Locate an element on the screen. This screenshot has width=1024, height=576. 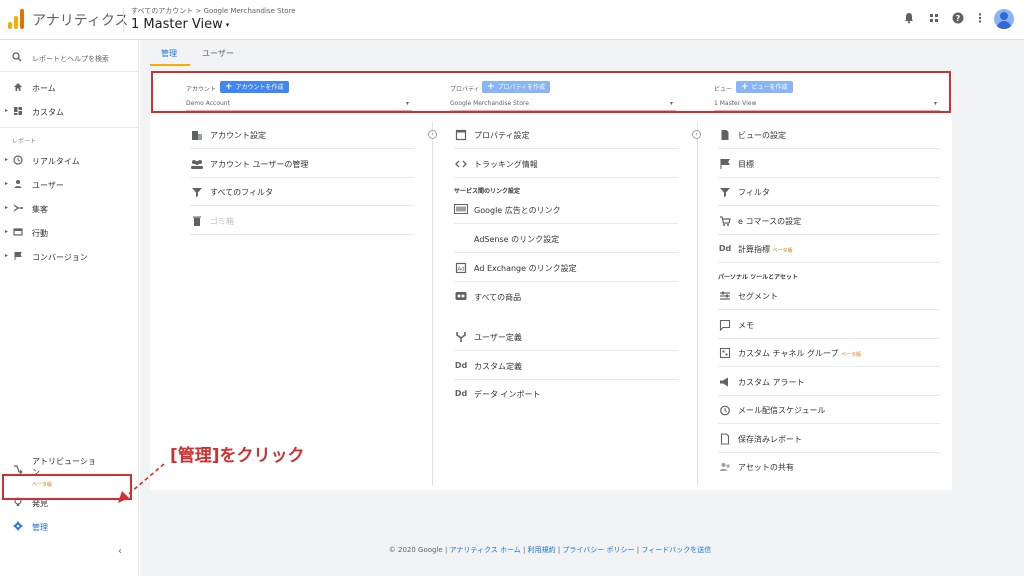
search-label: レポートとヘルプを検索 is located at coordinates (70, 59).